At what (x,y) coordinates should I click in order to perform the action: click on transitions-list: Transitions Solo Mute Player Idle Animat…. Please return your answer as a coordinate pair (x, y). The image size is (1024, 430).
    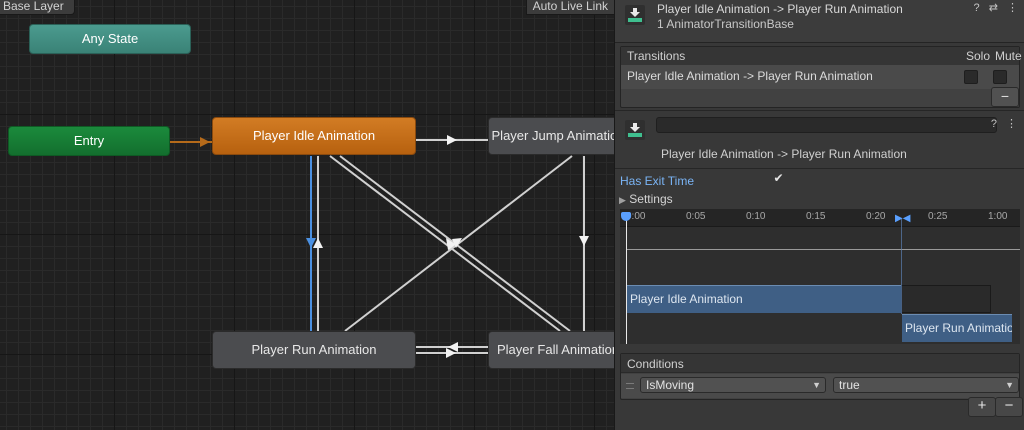
    Looking at the image, I should click on (821, 77).